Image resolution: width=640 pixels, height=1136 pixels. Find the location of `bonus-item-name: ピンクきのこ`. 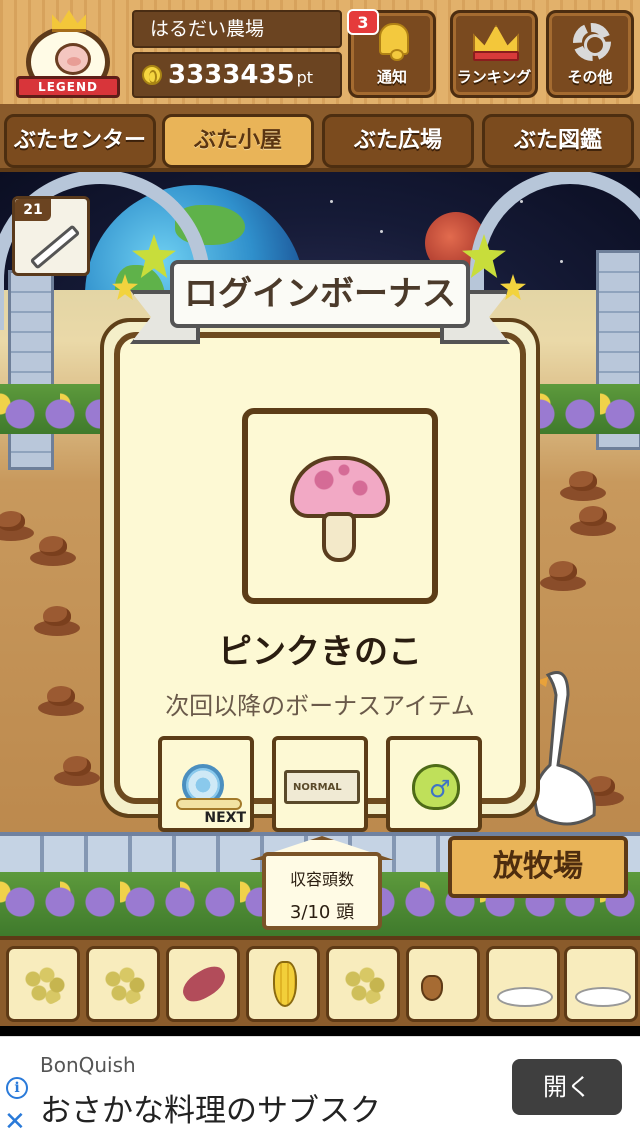

bonus-item-name: ピンクきのこ is located at coordinates (320, 652).